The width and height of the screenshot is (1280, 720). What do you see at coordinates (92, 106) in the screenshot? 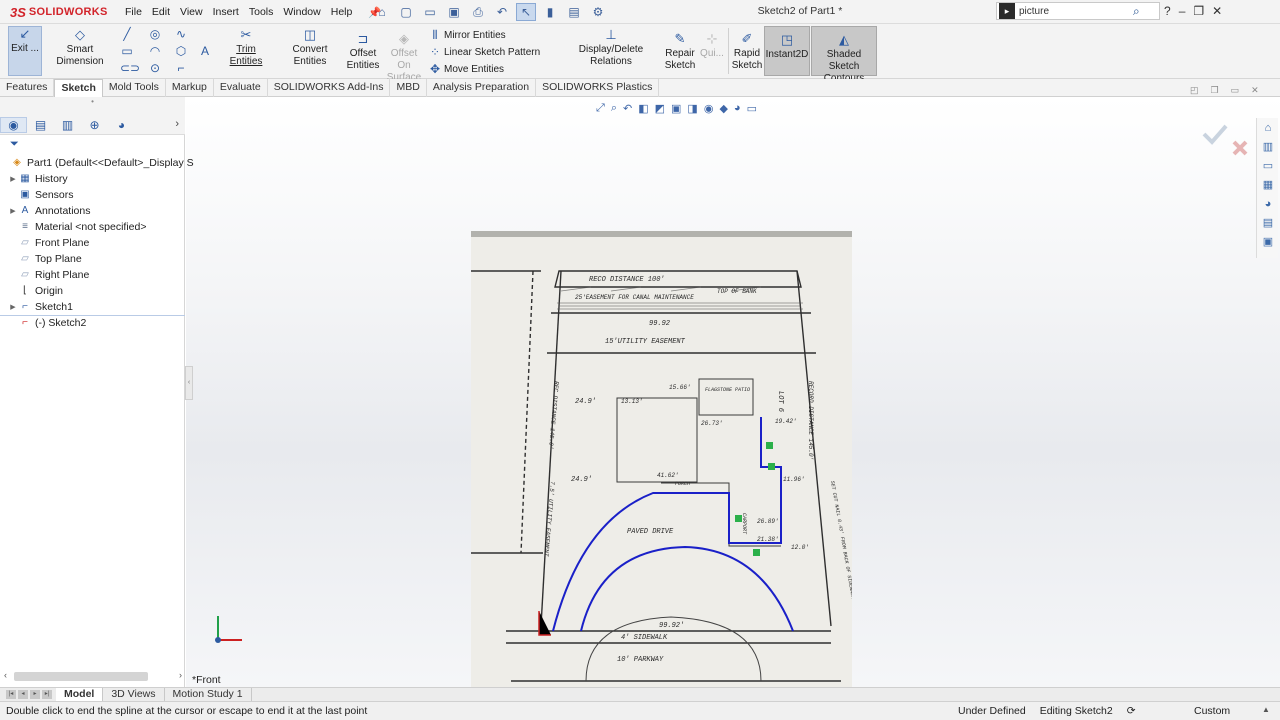
I see `panel-grip: •` at bounding box center [92, 106].